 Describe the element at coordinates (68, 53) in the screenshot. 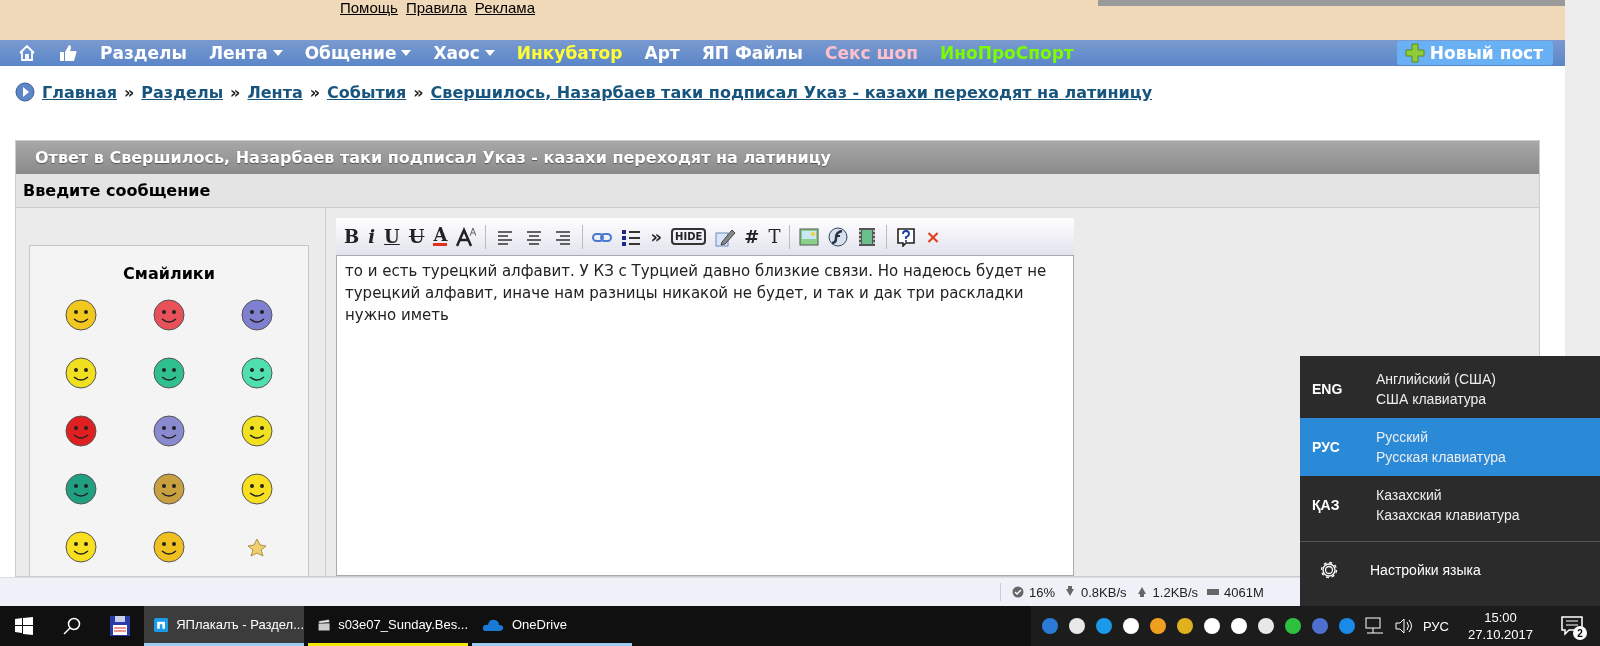

I see `thumbs-up-icon` at that location.